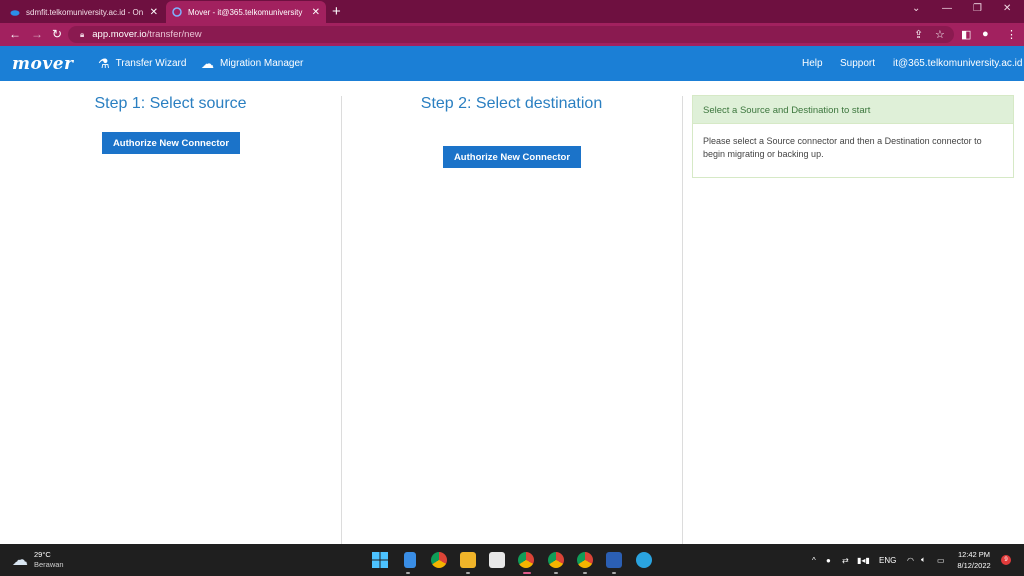  Describe the element at coordinates (916, 8) in the screenshot. I see `chevron-down-icon: ⌄` at that location.